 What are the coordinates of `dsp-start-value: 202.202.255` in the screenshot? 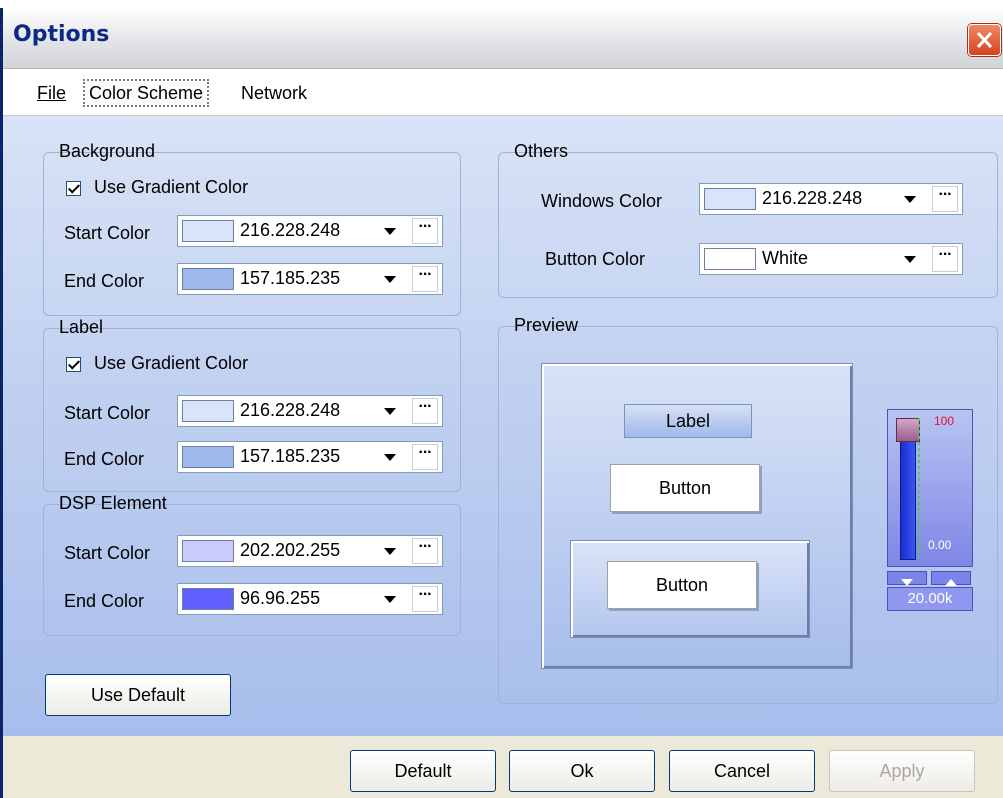 It's located at (290, 550).